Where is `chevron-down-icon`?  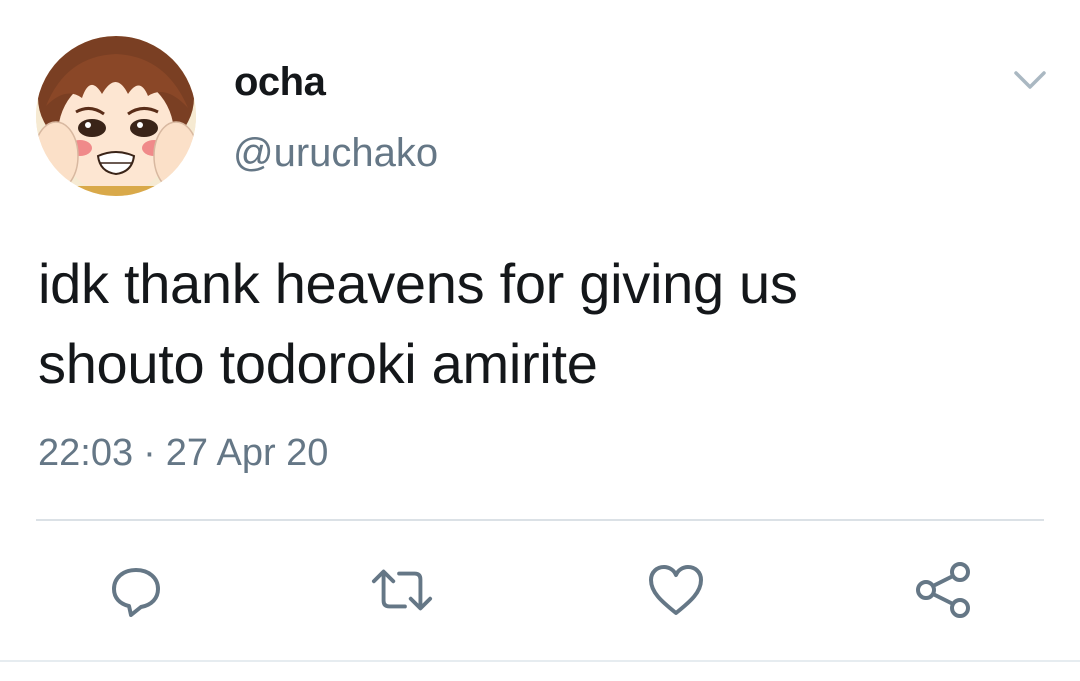 chevron-down-icon is located at coordinates (1030, 80).